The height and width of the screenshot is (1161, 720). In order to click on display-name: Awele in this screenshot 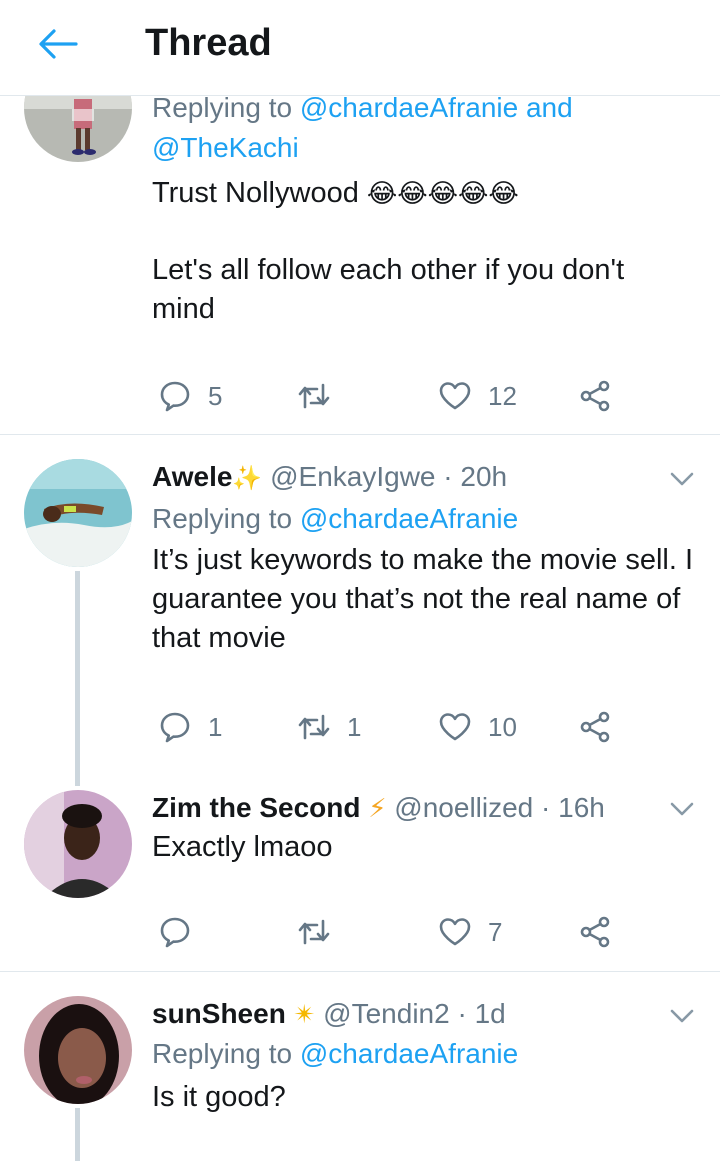, I will do `click(192, 476)`.